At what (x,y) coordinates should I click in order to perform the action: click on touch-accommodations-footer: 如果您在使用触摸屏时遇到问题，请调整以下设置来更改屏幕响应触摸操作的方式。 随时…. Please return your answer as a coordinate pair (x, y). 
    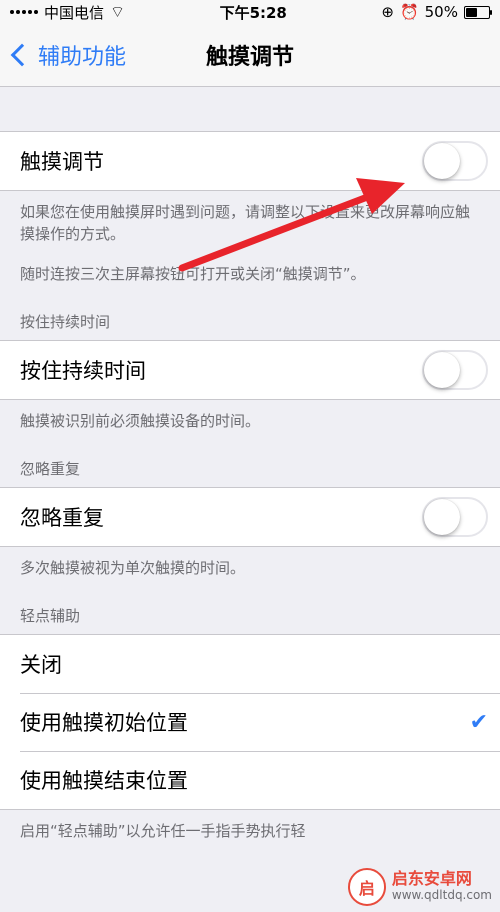
    Looking at the image, I should click on (250, 243).